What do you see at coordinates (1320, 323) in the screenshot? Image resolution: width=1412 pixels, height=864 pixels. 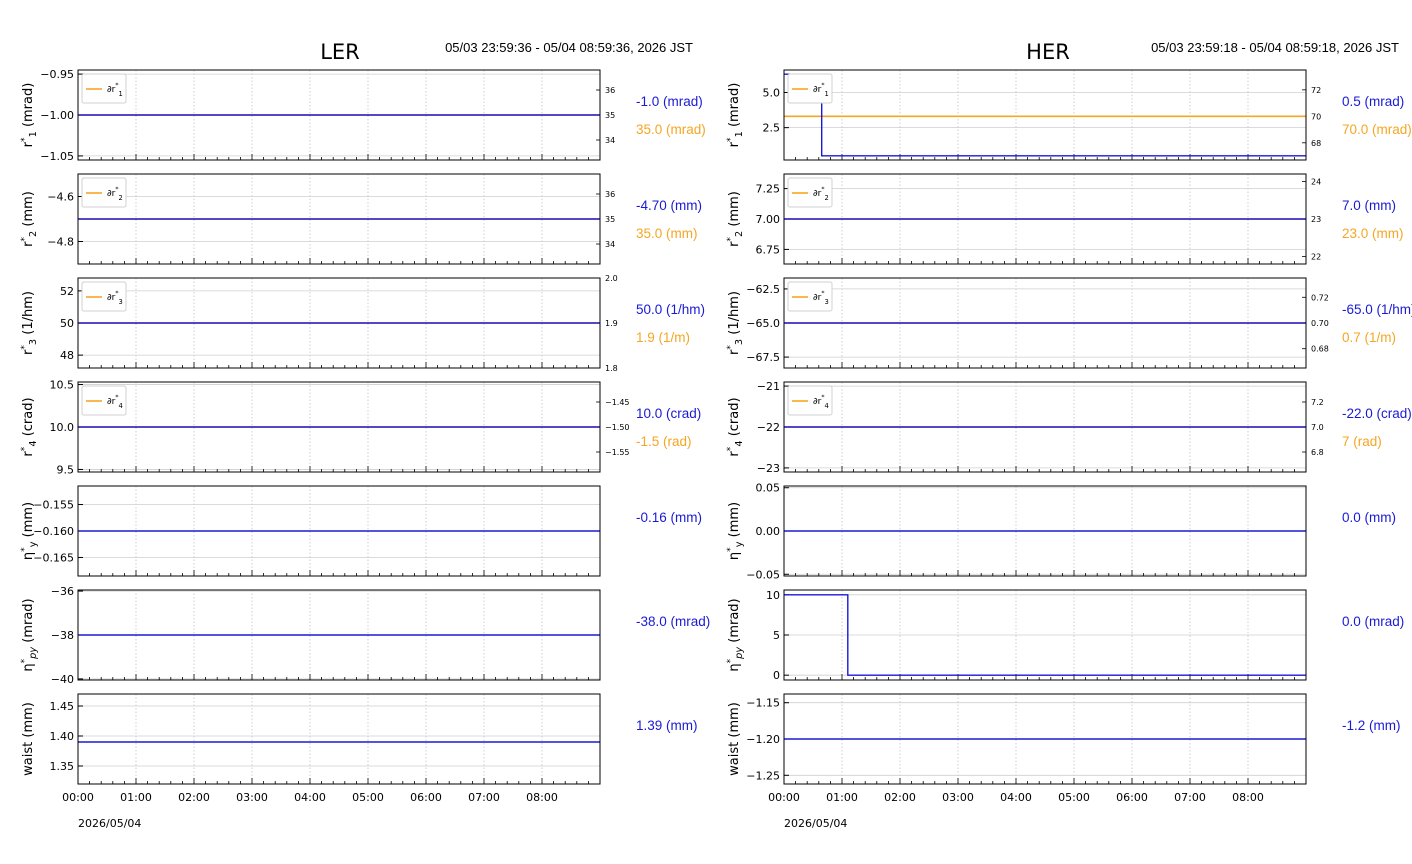 I see `y2-tick-label: 0.70` at bounding box center [1320, 323].